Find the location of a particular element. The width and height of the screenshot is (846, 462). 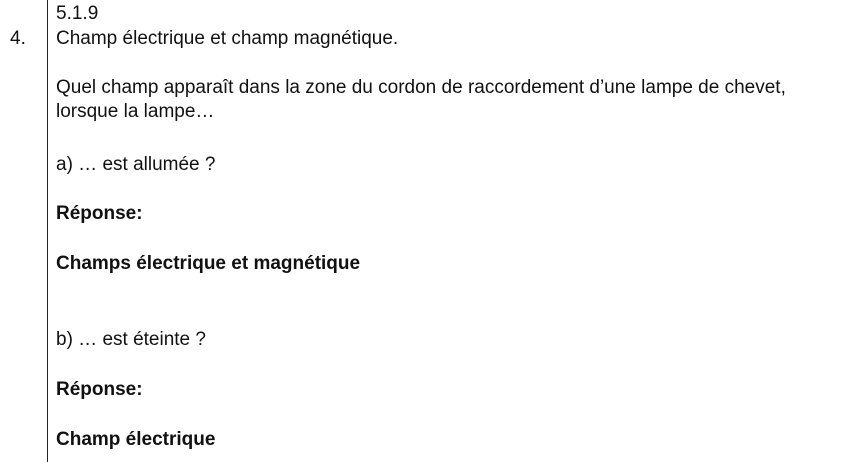

section-reference: 5.1.9 is located at coordinates (77, 13).